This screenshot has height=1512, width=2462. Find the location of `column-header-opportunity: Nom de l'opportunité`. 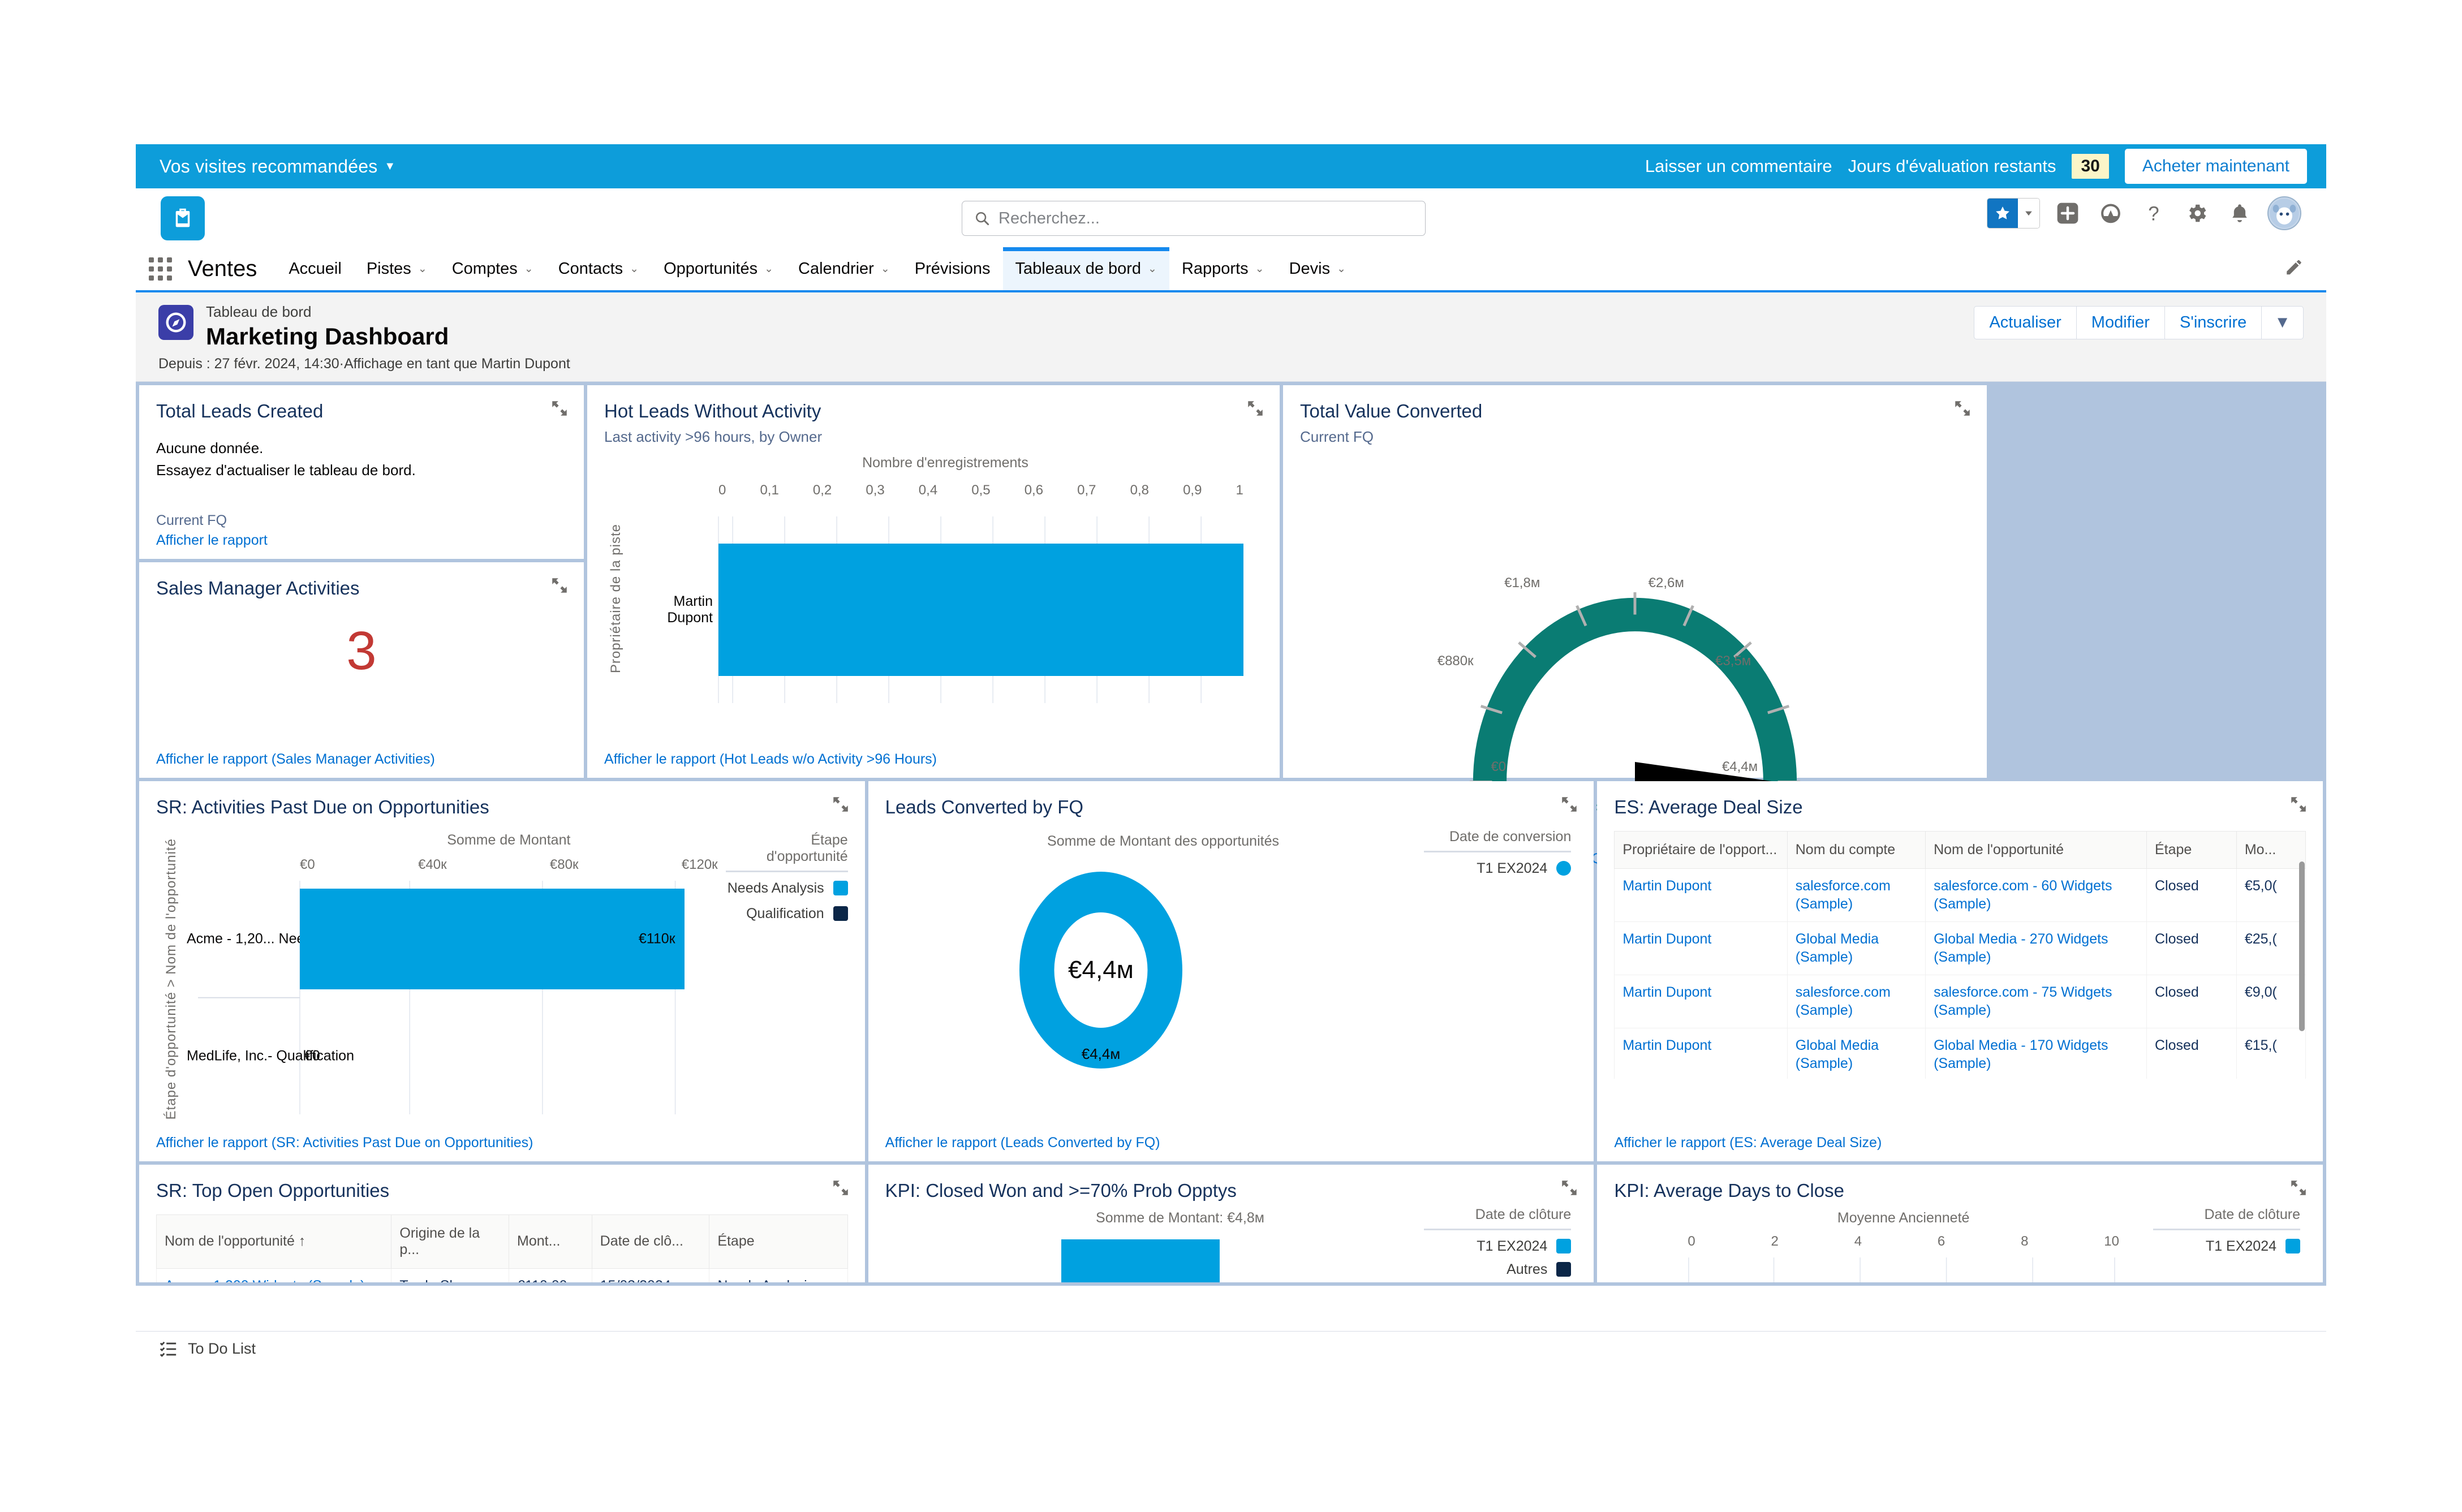

column-header-opportunity: Nom de l'opportunité is located at coordinates (2036, 849).